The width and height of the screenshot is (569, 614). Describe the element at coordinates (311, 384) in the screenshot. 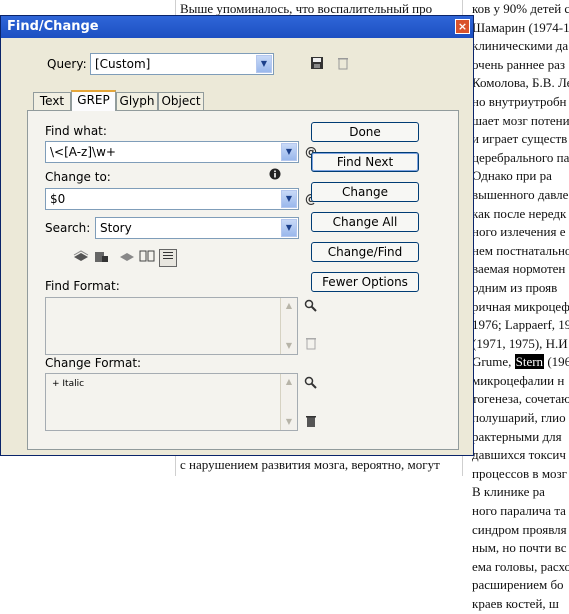

I see `specify-change-format-icon` at that location.